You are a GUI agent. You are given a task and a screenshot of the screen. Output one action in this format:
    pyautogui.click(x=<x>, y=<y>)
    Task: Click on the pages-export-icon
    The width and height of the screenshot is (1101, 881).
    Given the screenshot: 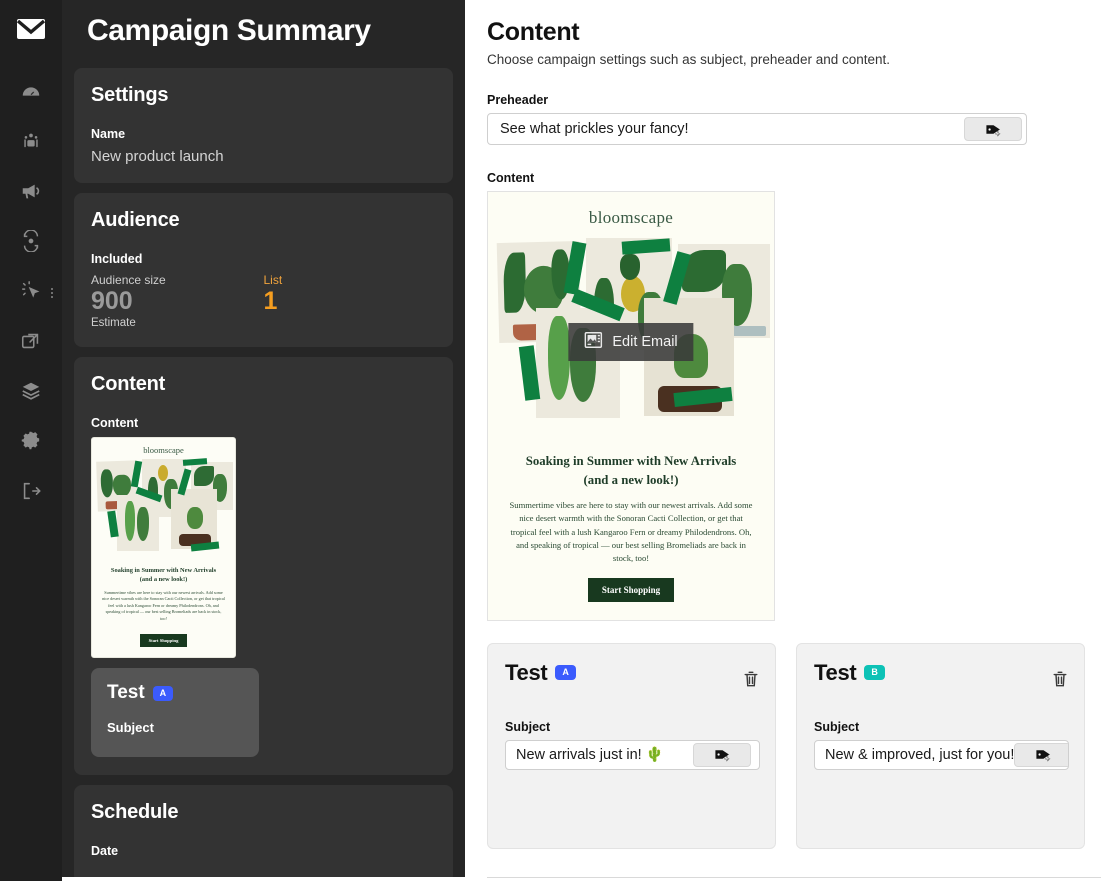 What is the action you would take?
    pyautogui.click(x=31, y=343)
    